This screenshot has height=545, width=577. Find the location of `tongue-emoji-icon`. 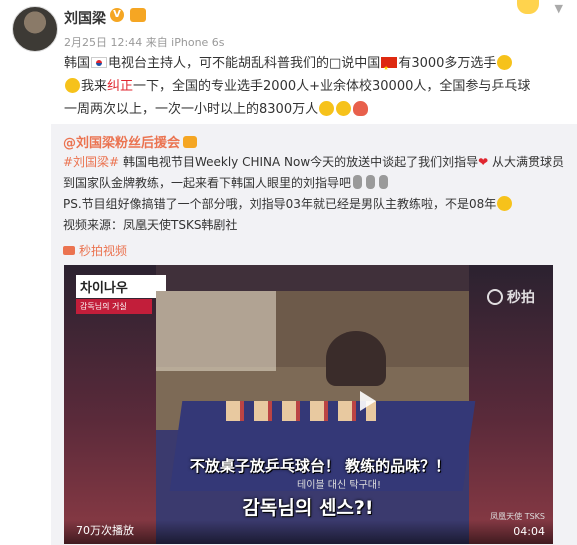

tongue-emoji-icon is located at coordinates (72, 85).